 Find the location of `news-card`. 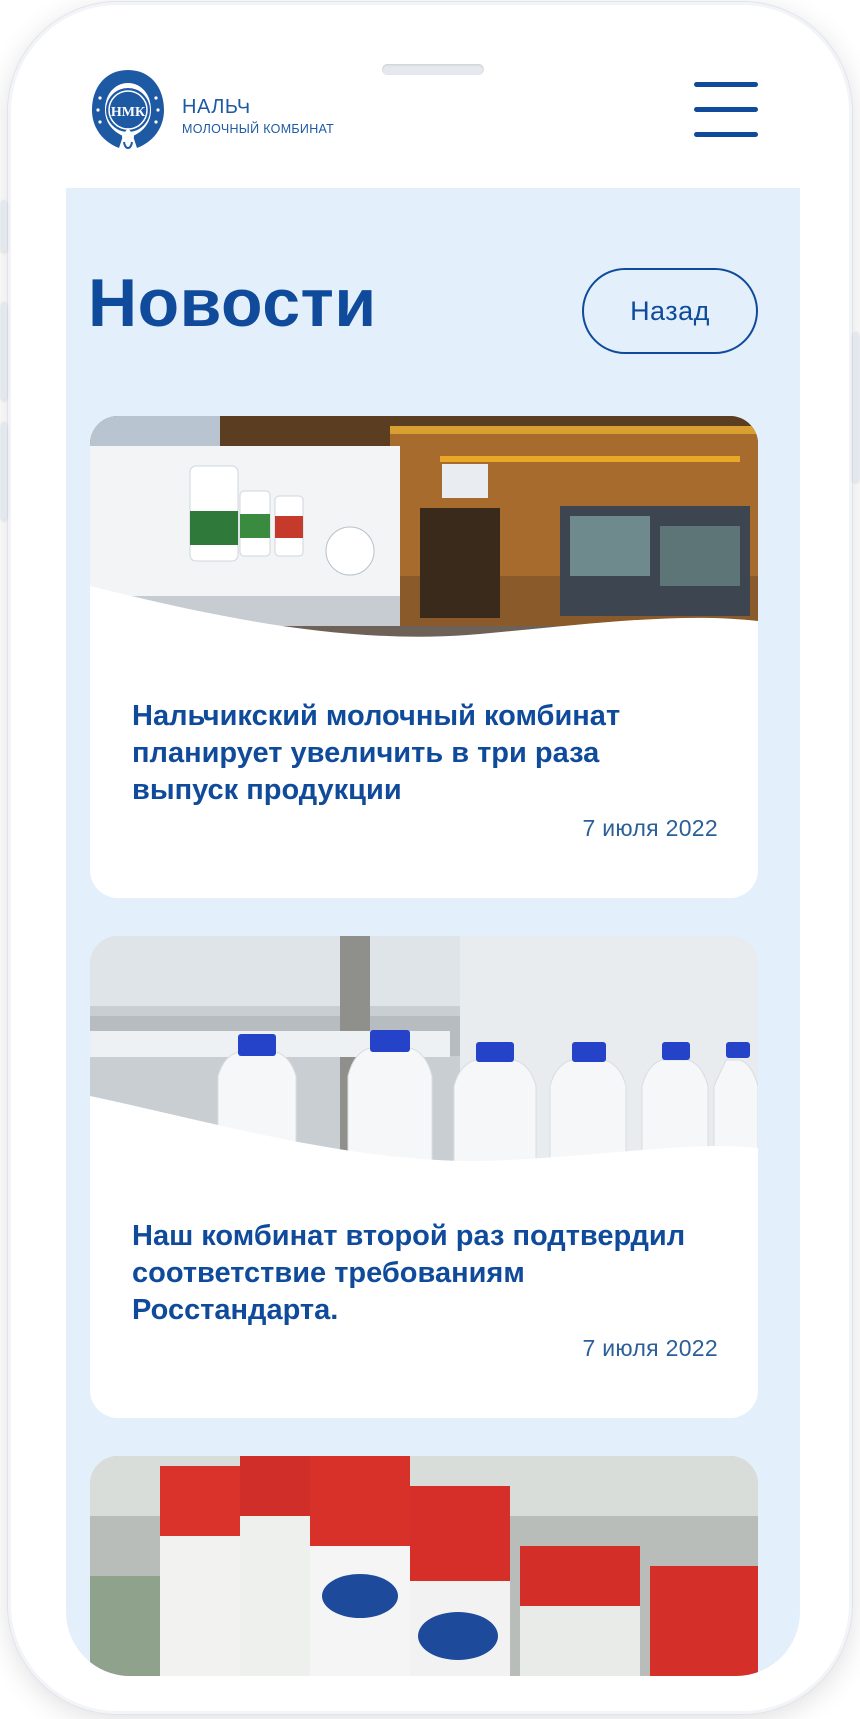

news-card is located at coordinates (424, 1566).